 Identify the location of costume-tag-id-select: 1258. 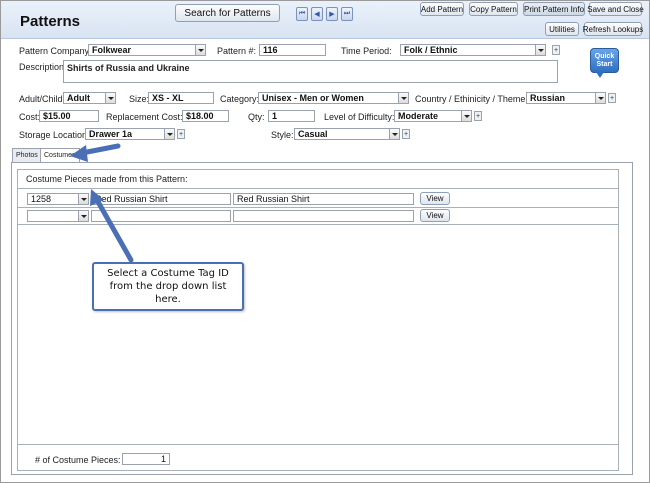
(58, 199).